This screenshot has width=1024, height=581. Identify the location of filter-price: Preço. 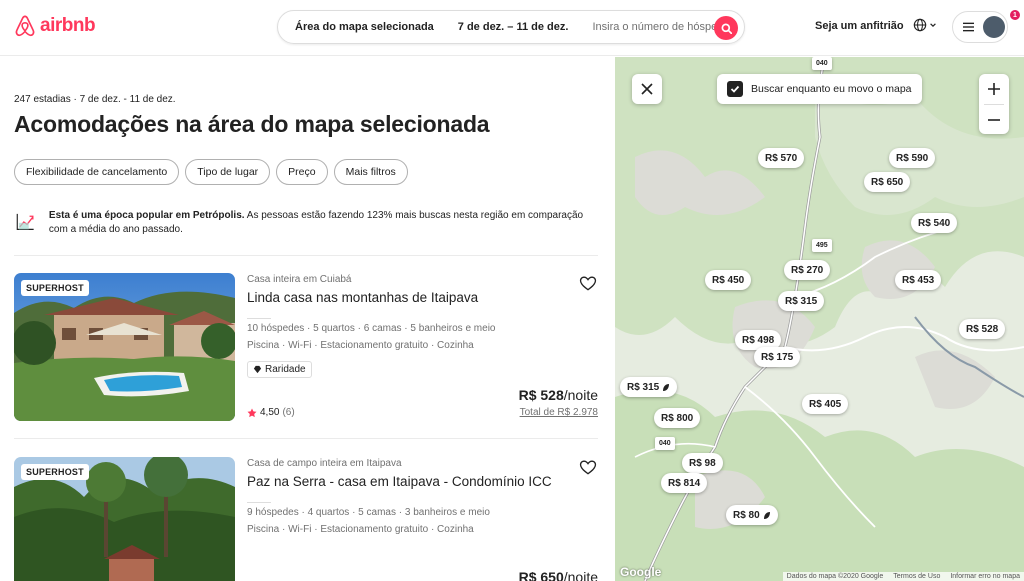
(302, 172).